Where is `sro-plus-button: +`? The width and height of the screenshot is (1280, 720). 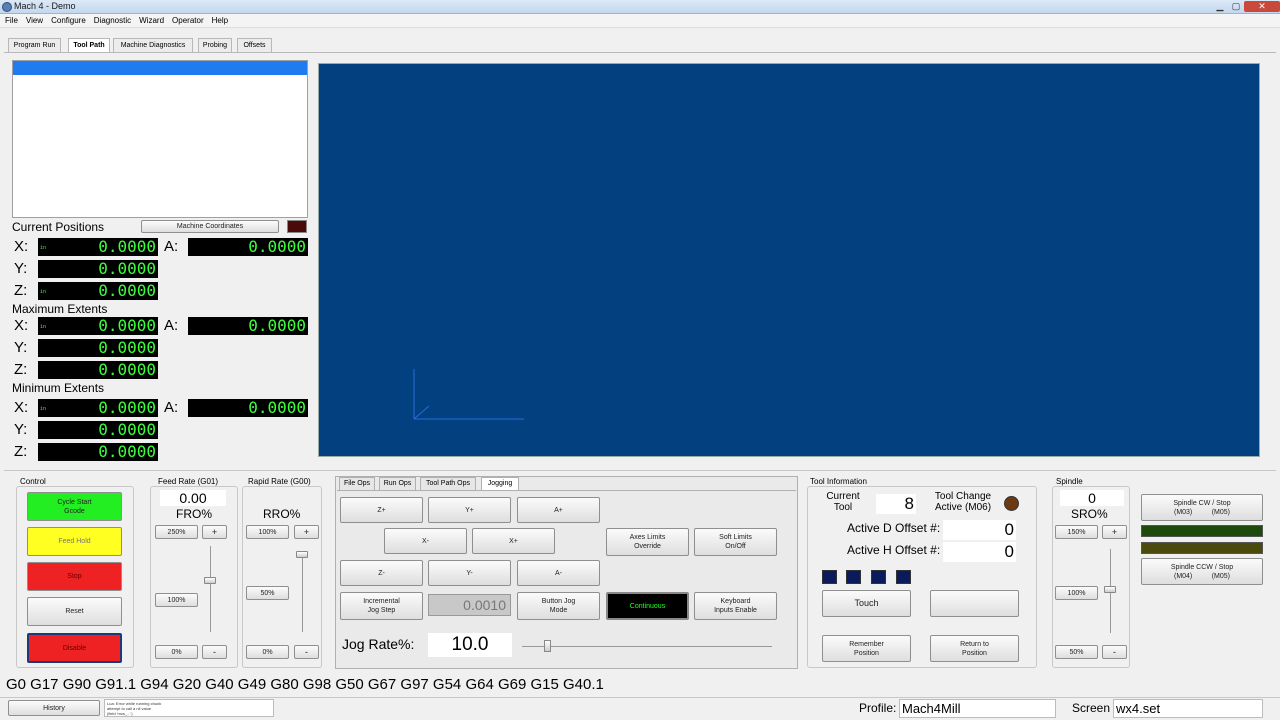 sro-plus-button: + is located at coordinates (1114, 532).